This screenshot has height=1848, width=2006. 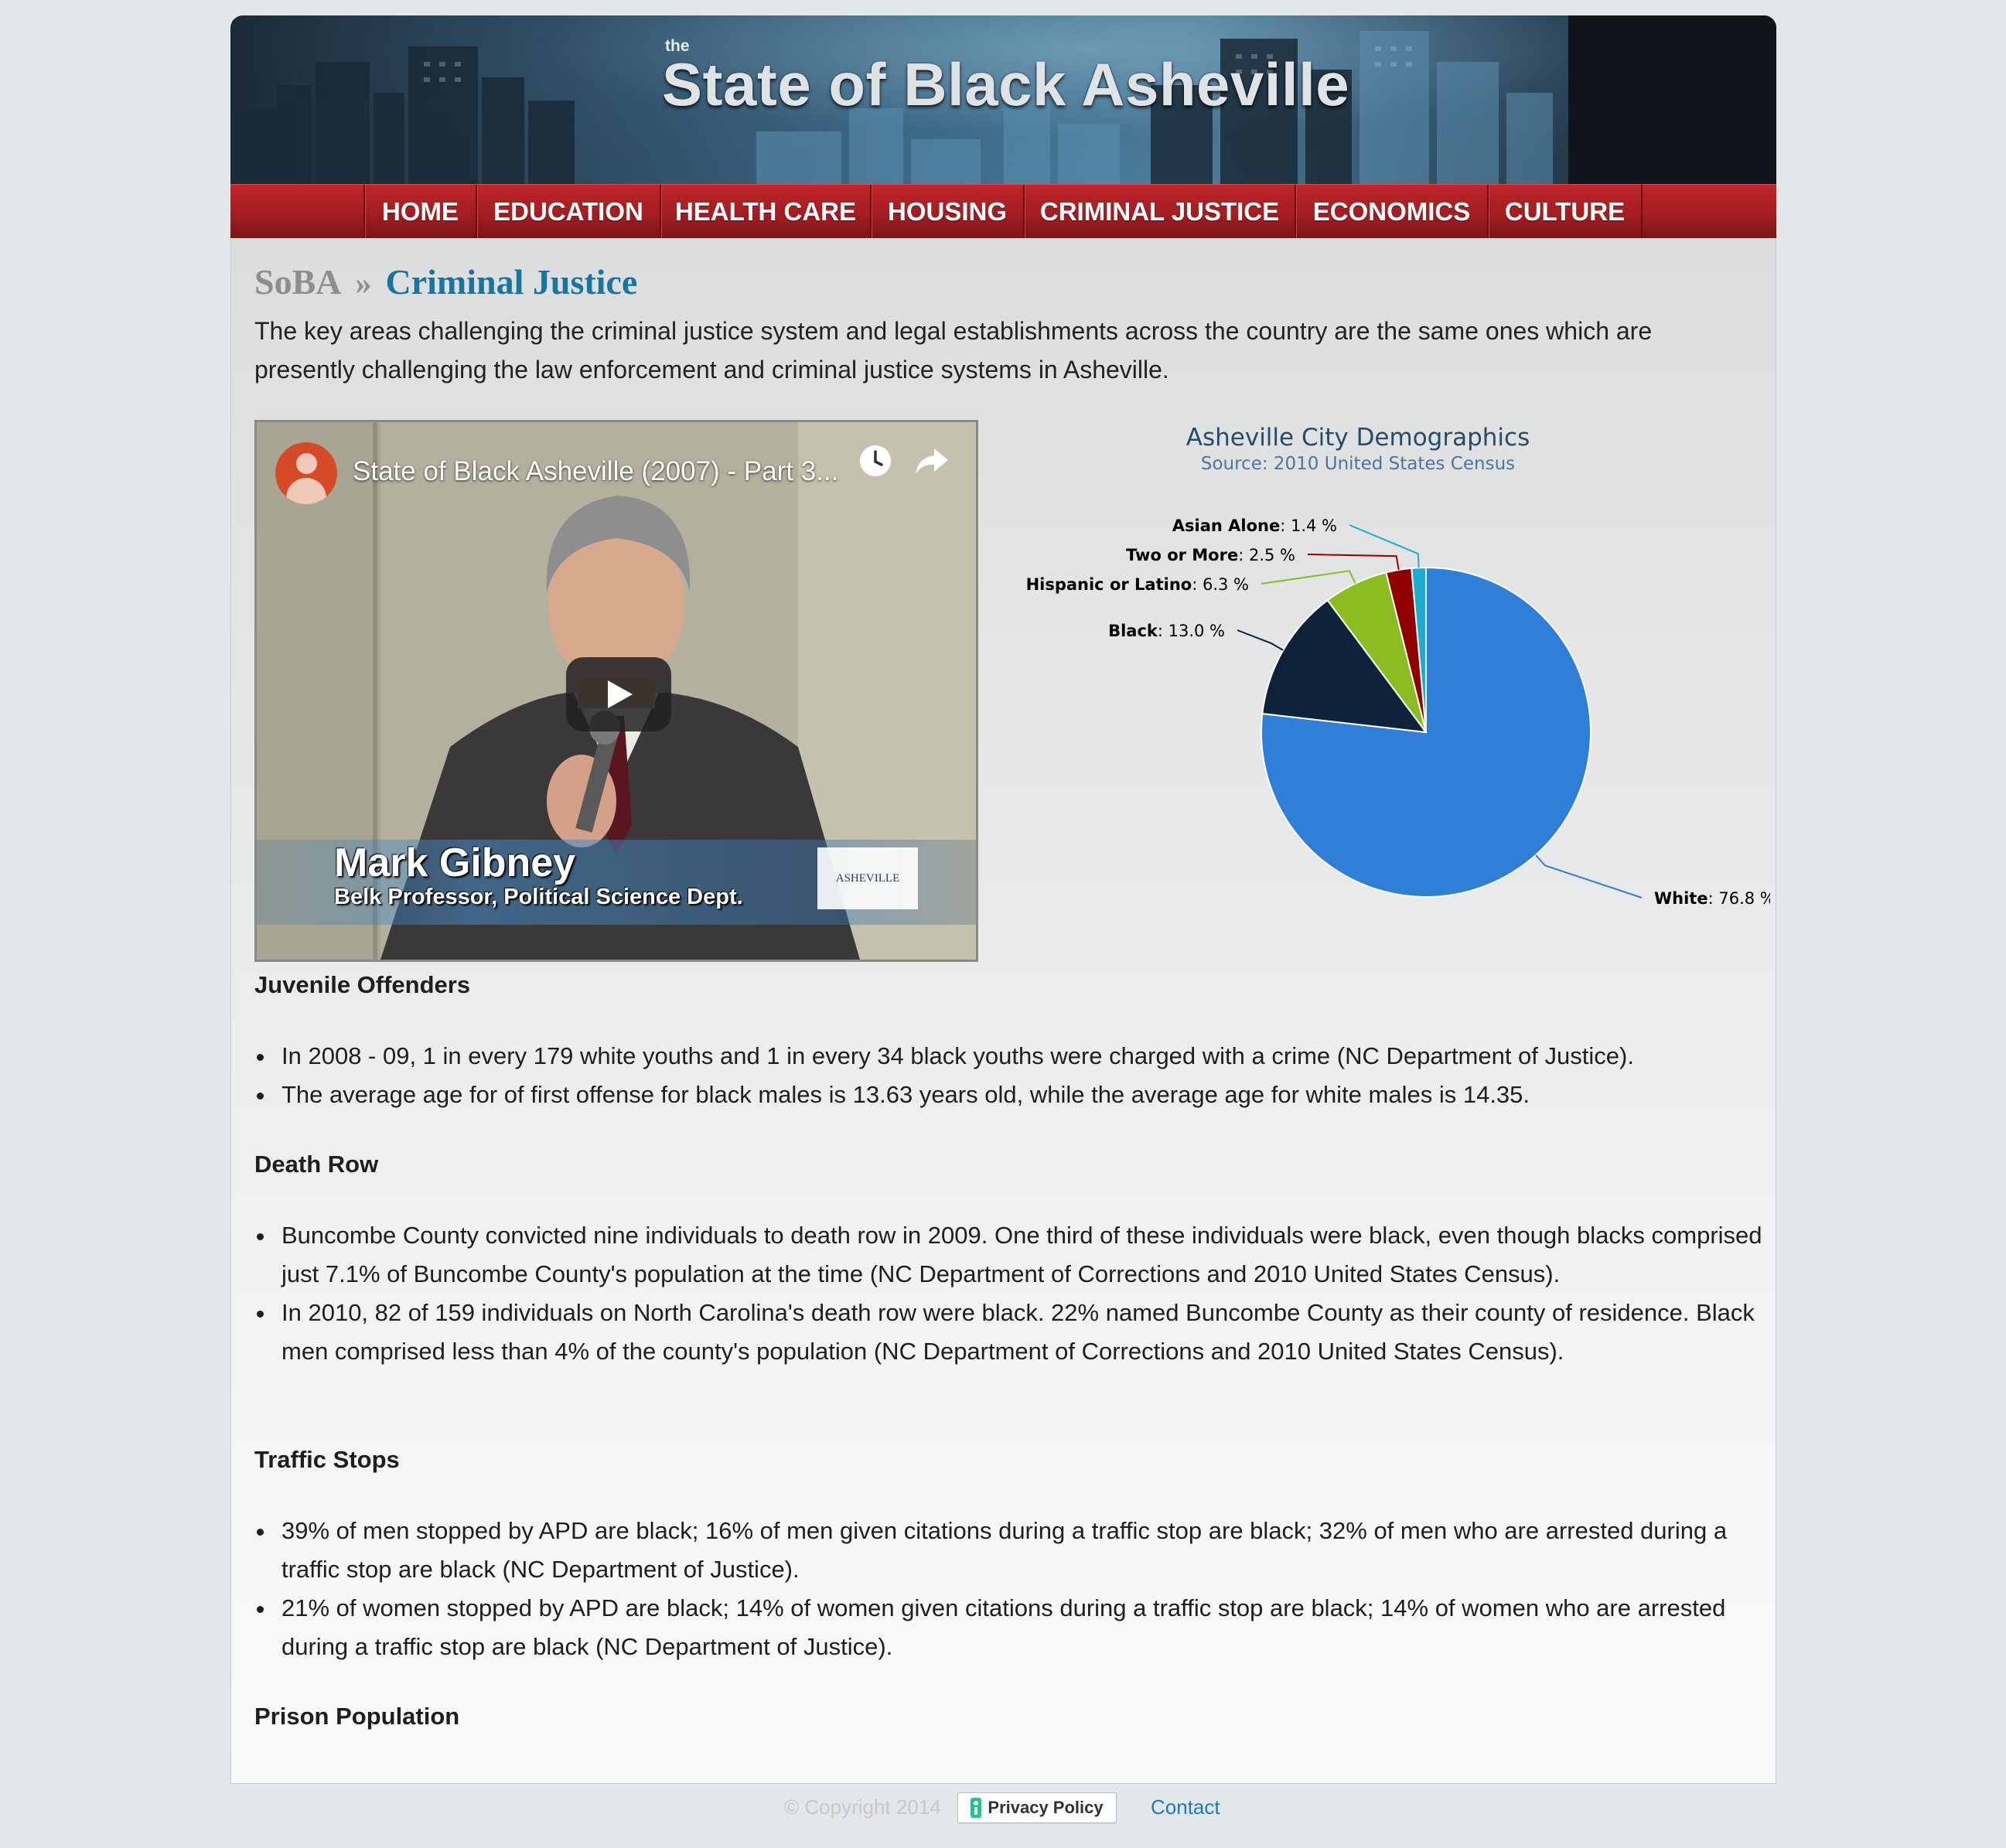 I want to click on lower-third-name: Mark Gibney, so click(x=455, y=862).